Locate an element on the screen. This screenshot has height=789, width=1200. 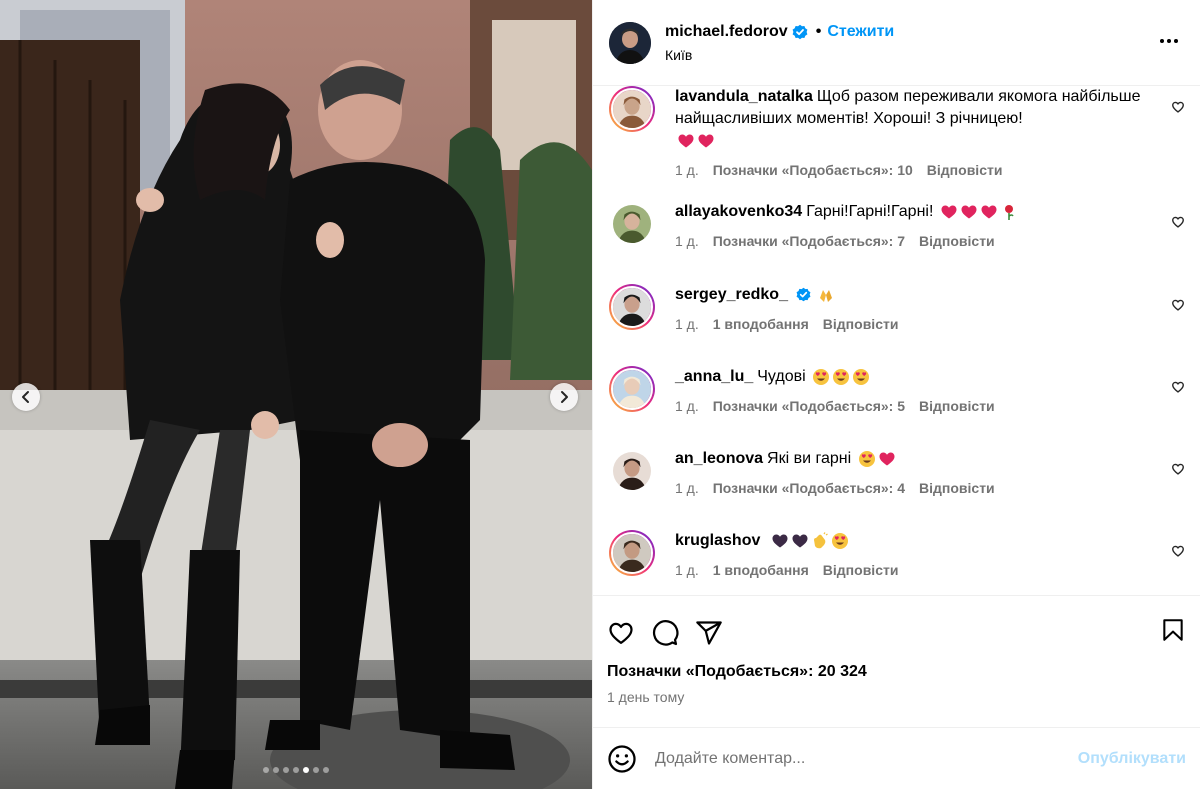
chevron-right-icon is located at coordinates (564, 397).